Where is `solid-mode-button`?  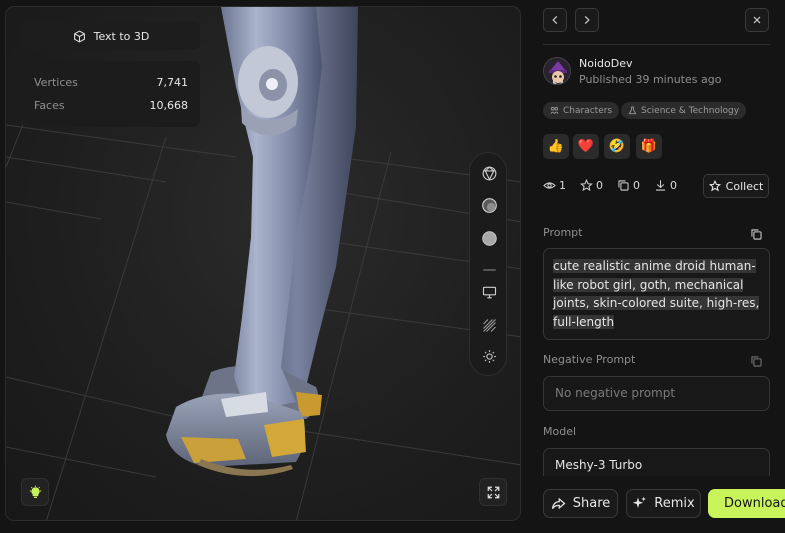
solid-mode-button is located at coordinates (489, 238).